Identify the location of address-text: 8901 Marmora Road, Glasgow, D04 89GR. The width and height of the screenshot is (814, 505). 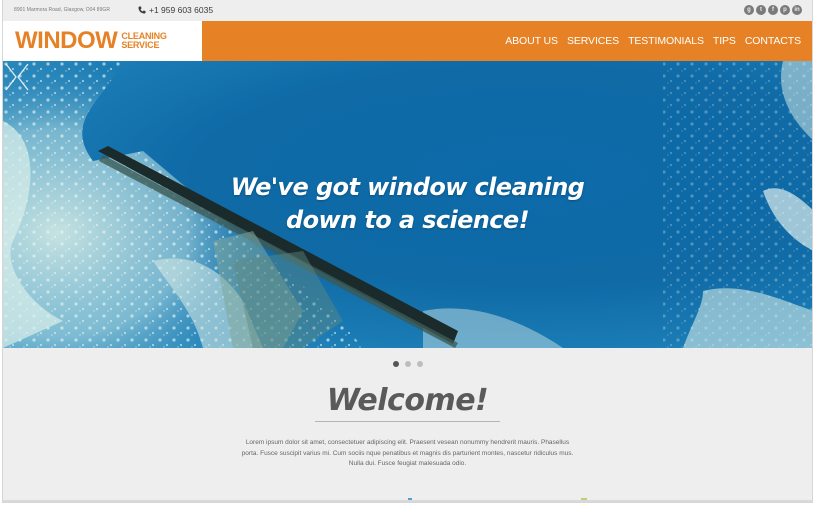
(62, 10).